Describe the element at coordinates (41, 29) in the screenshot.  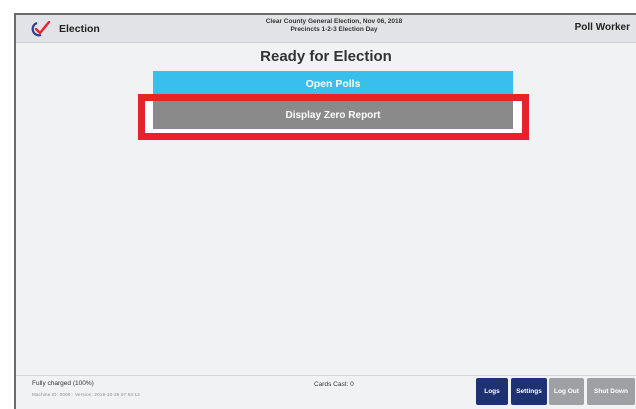
I see `checkmark-ballot-icon` at that location.